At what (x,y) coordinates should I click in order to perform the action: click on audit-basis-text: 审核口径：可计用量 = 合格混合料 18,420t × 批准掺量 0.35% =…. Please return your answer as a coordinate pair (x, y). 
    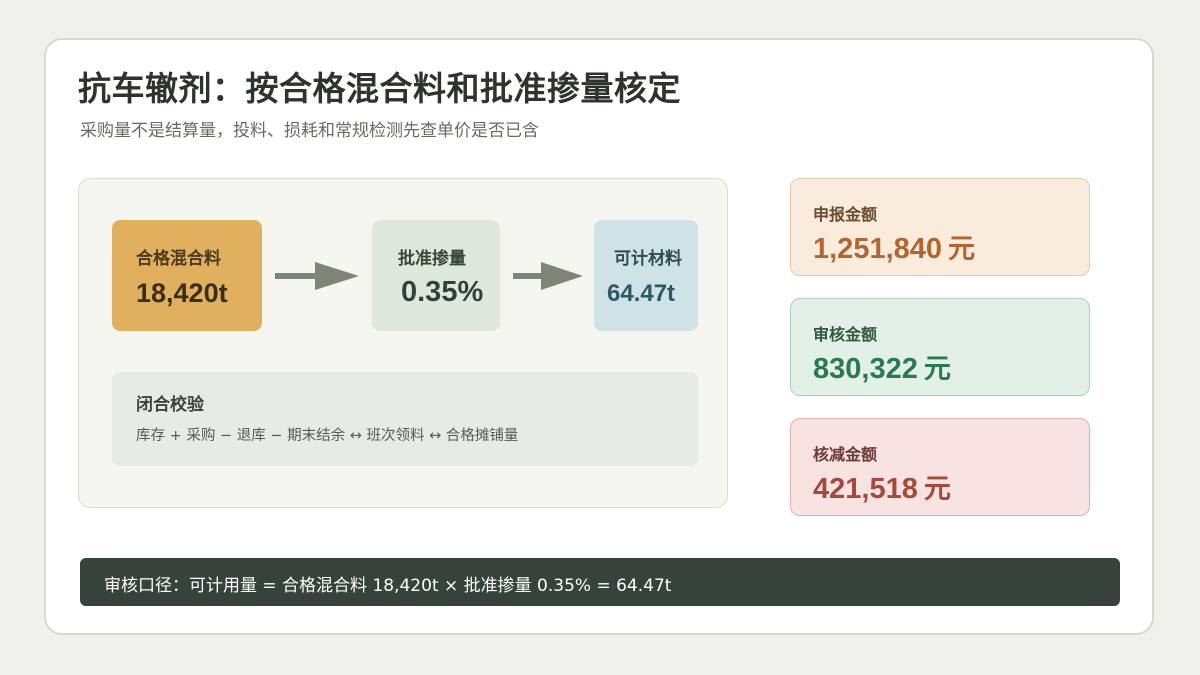
    Looking at the image, I should click on (388, 586).